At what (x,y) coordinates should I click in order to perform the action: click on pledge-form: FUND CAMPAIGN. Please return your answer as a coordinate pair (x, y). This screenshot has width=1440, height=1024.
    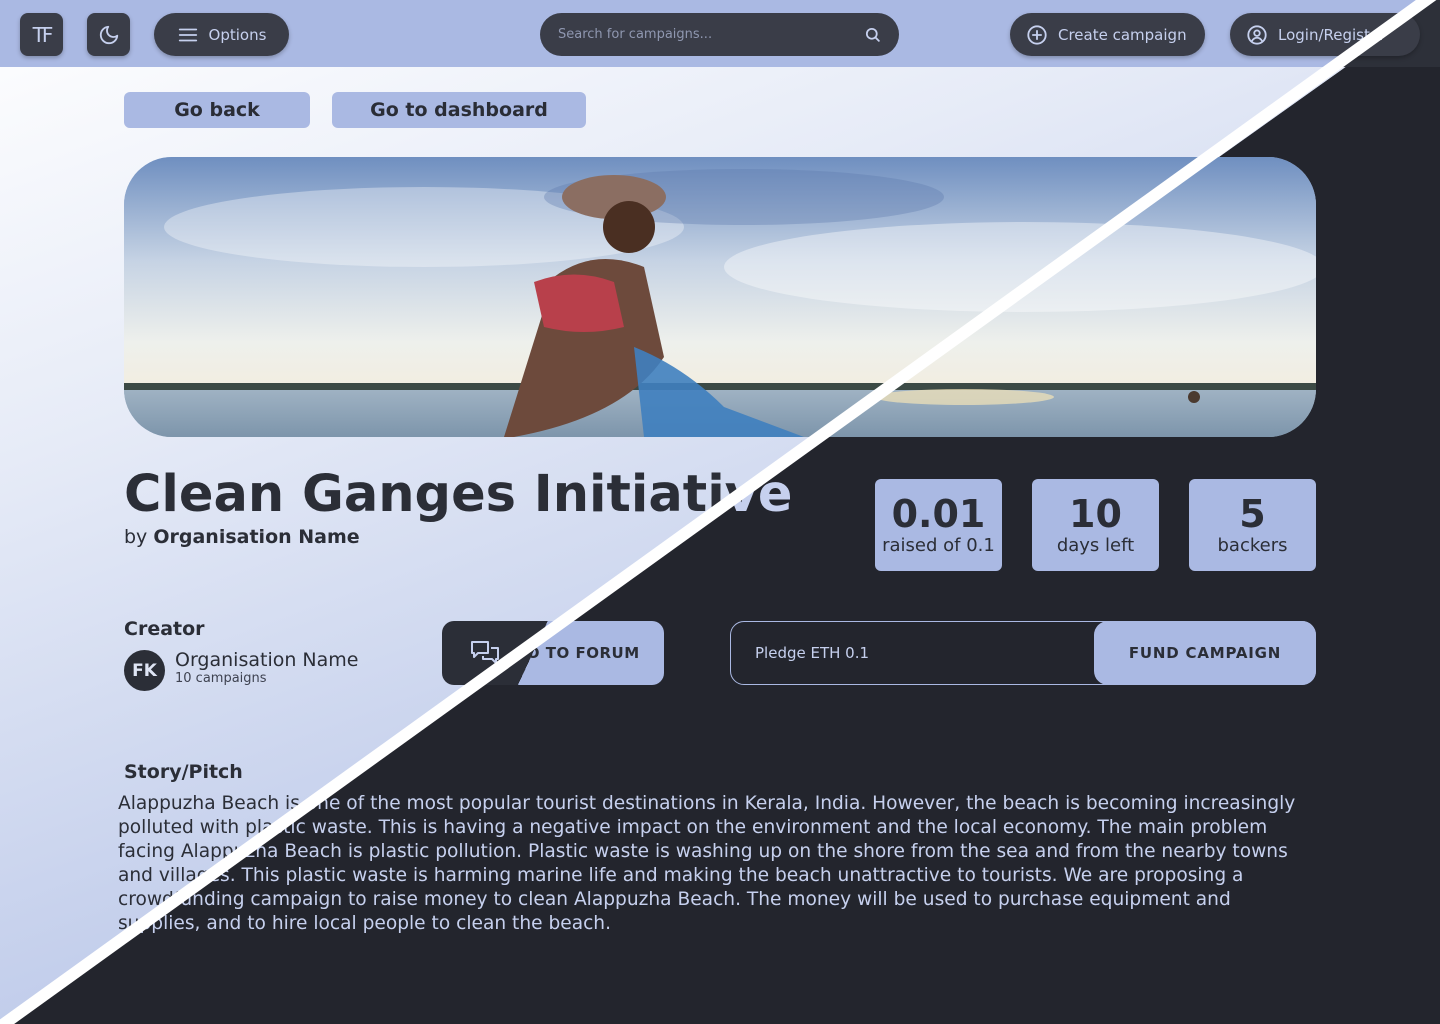
    Looking at the image, I should click on (1023, 653).